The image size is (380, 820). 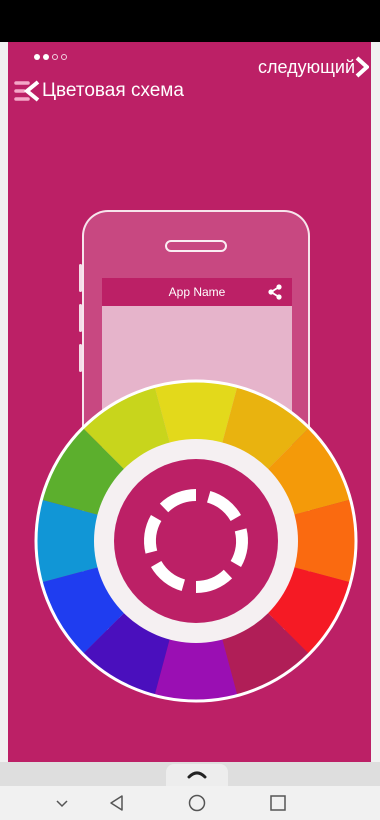 What do you see at coordinates (197, 775) in the screenshot?
I see `chevron-up-icon` at bounding box center [197, 775].